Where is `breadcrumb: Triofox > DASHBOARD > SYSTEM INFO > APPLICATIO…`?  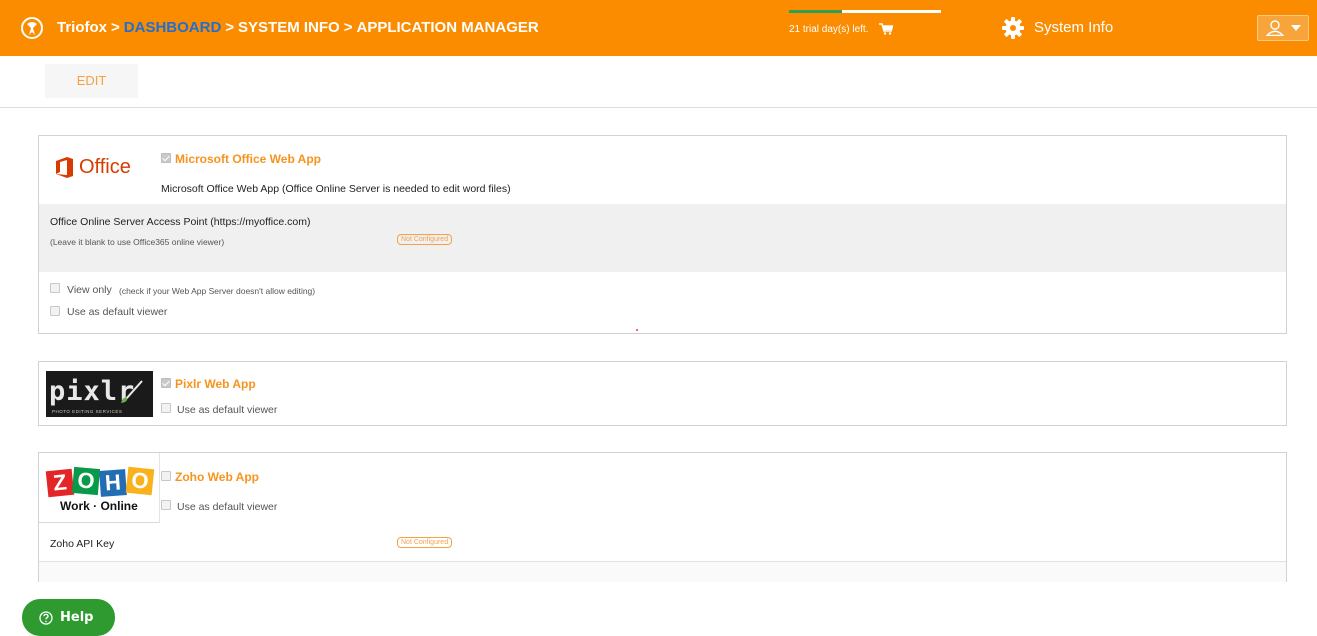 breadcrumb: Triofox > DASHBOARD > SYSTEM INFO > APPLICATIO… is located at coordinates (298, 27).